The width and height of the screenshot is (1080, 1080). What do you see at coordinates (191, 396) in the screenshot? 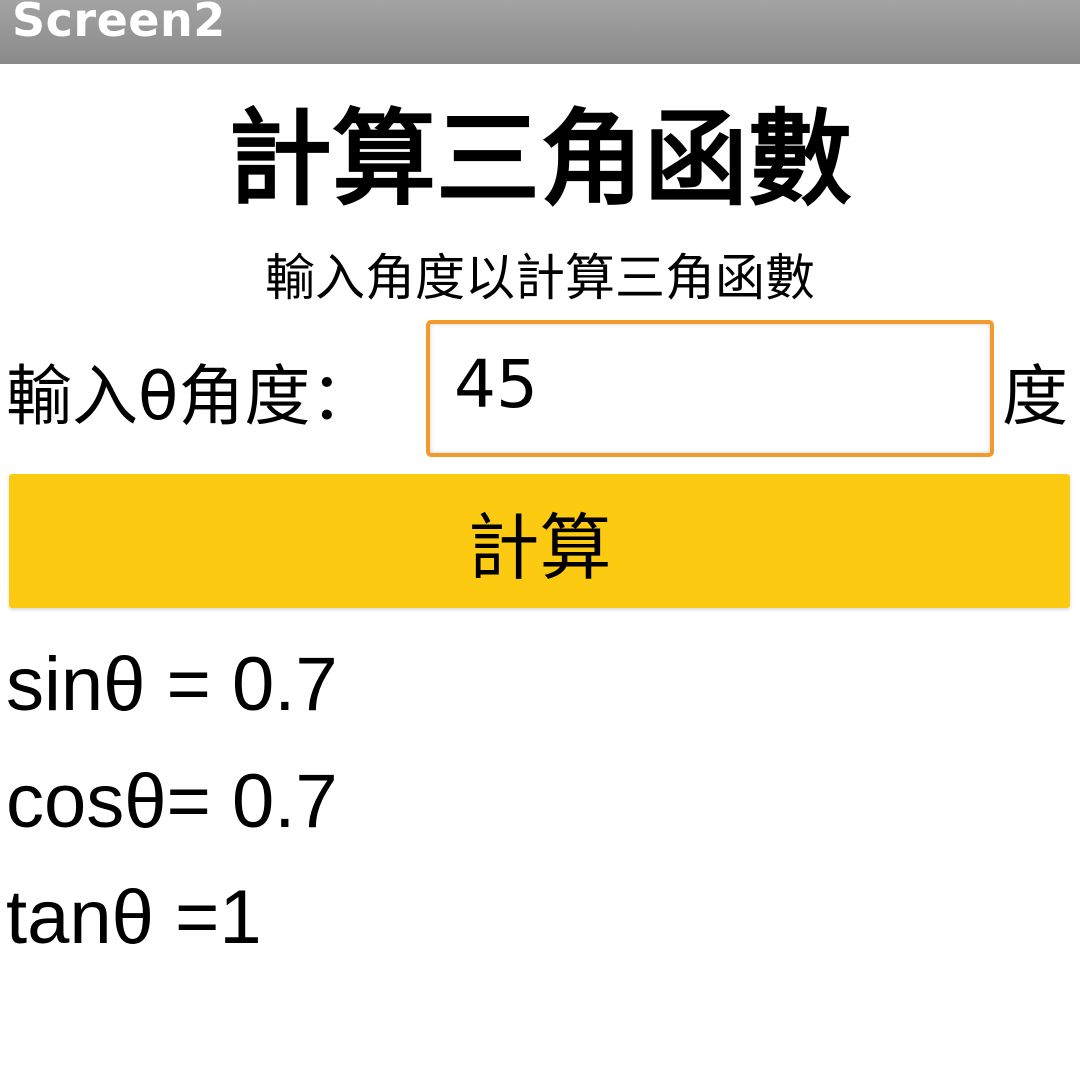
I see `angle-label: 輸入θ角度：` at bounding box center [191, 396].